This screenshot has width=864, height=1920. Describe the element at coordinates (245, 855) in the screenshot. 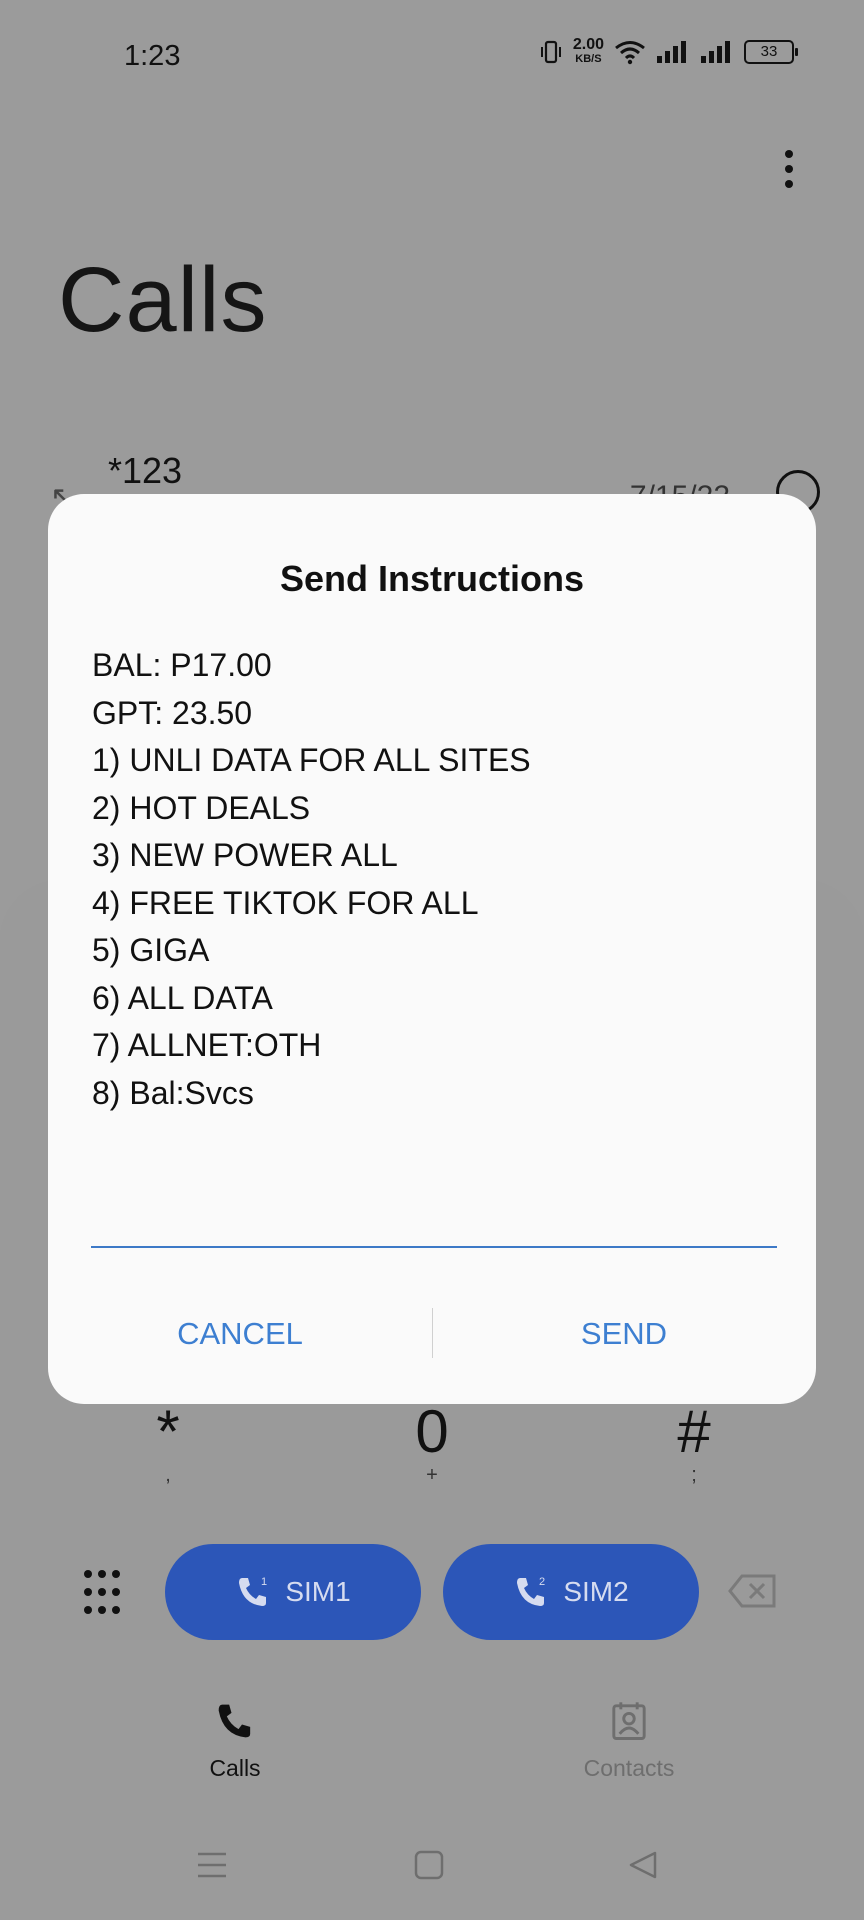

I see `message-line: 3) NEW POWER ALL` at that location.